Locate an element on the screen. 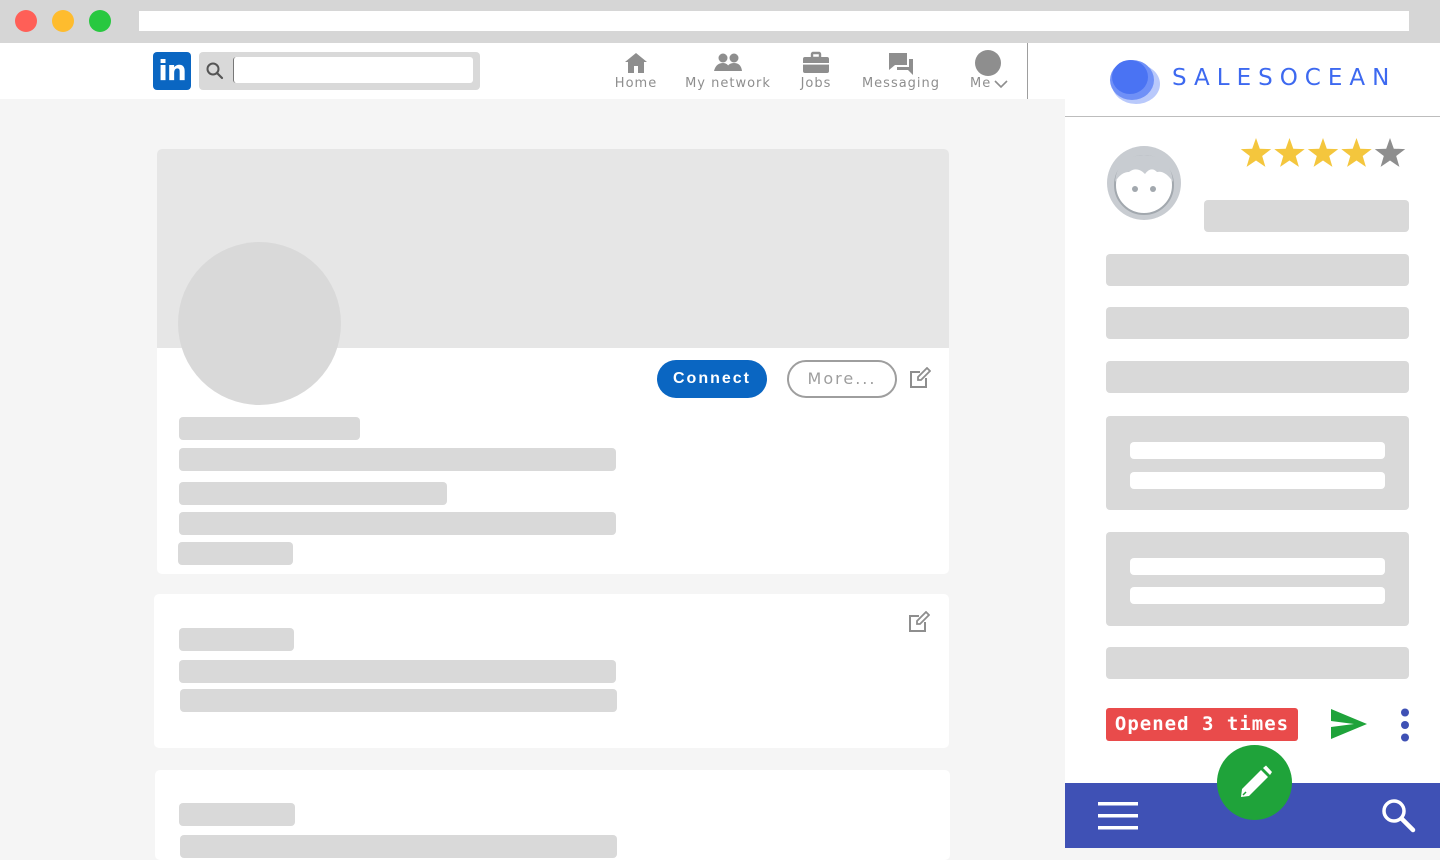 The image size is (1440, 860). chevron-down-icon is located at coordinates (1001, 84).